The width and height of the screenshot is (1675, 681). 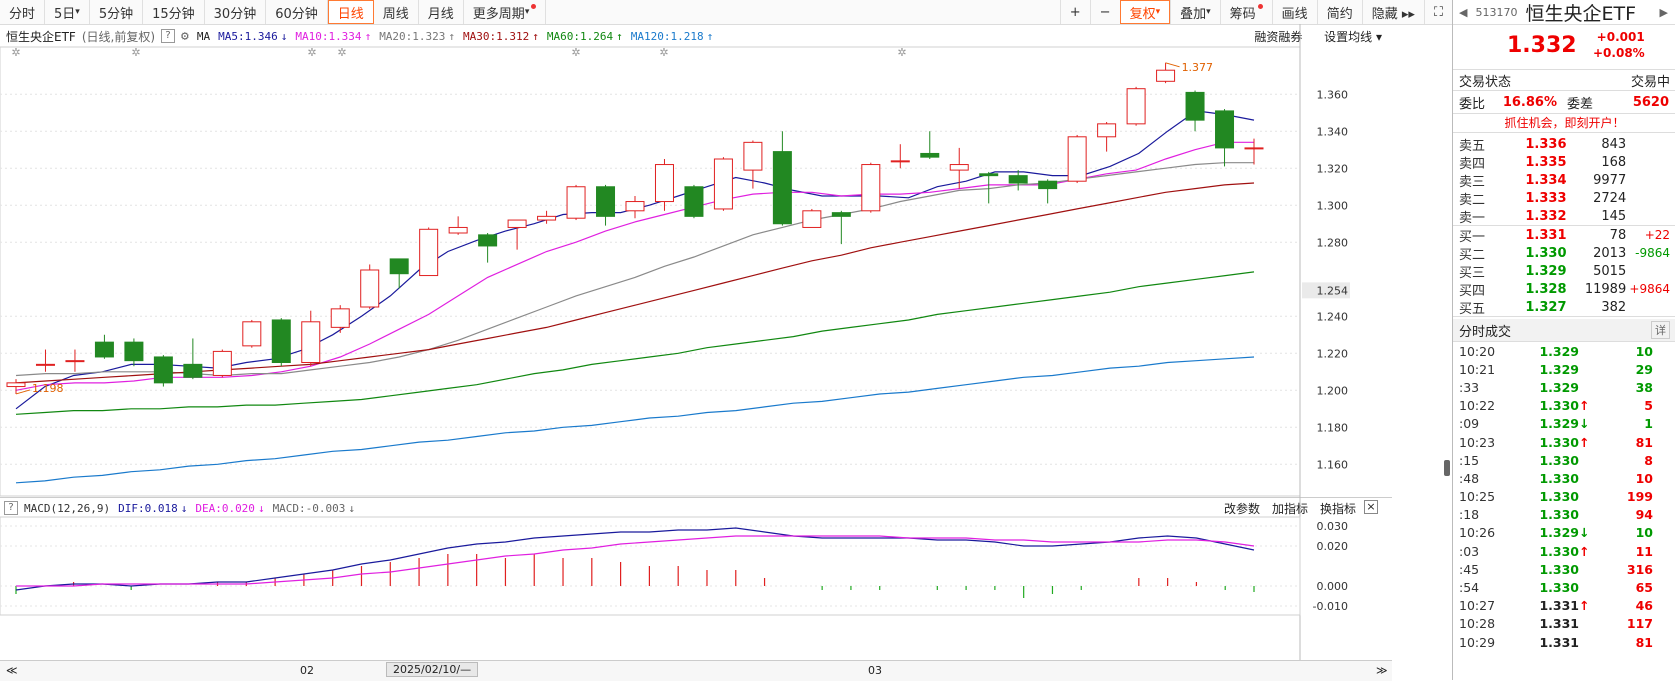 What do you see at coordinates (875, 670) in the screenshot?
I see `month-label-mar: 03` at bounding box center [875, 670].